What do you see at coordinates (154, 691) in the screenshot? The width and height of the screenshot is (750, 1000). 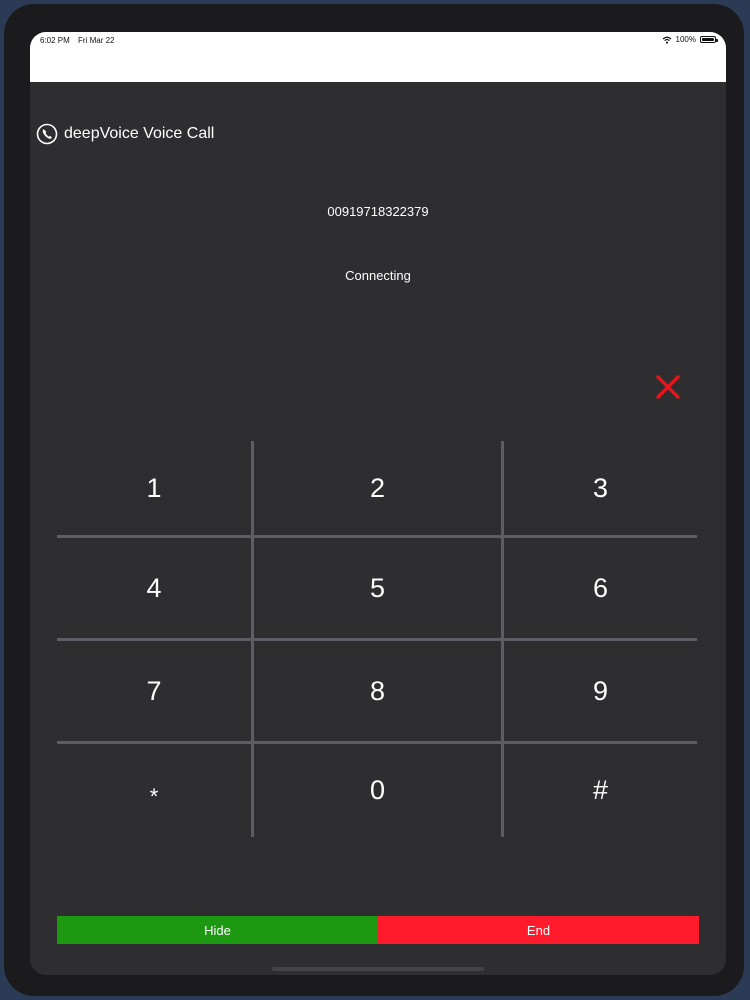 I see `key-7: 7` at bounding box center [154, 691].